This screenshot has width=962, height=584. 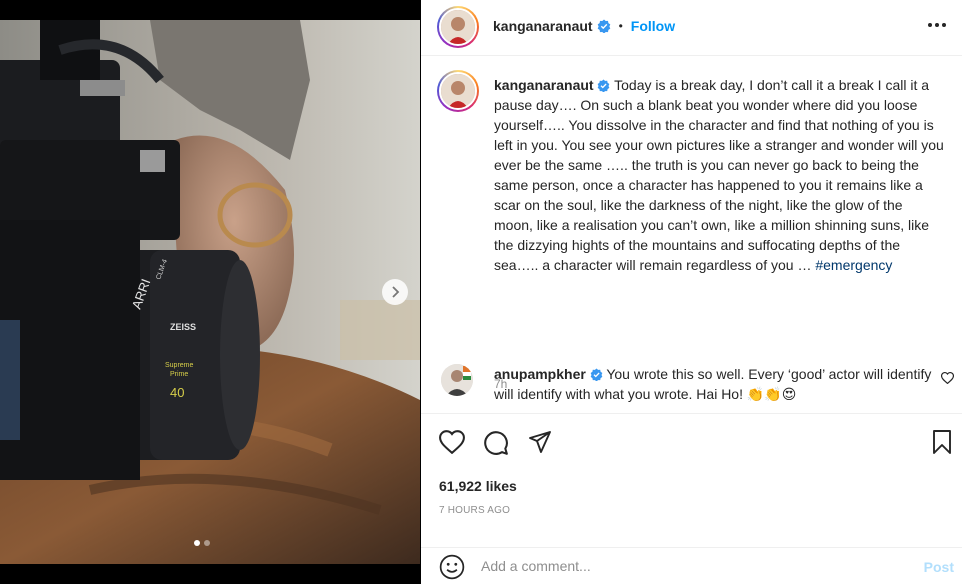 What do you see at coordinates (543, 26) in the screenshot?
I see `header-username: kanganaranaut` at bounding box center [543, 26].